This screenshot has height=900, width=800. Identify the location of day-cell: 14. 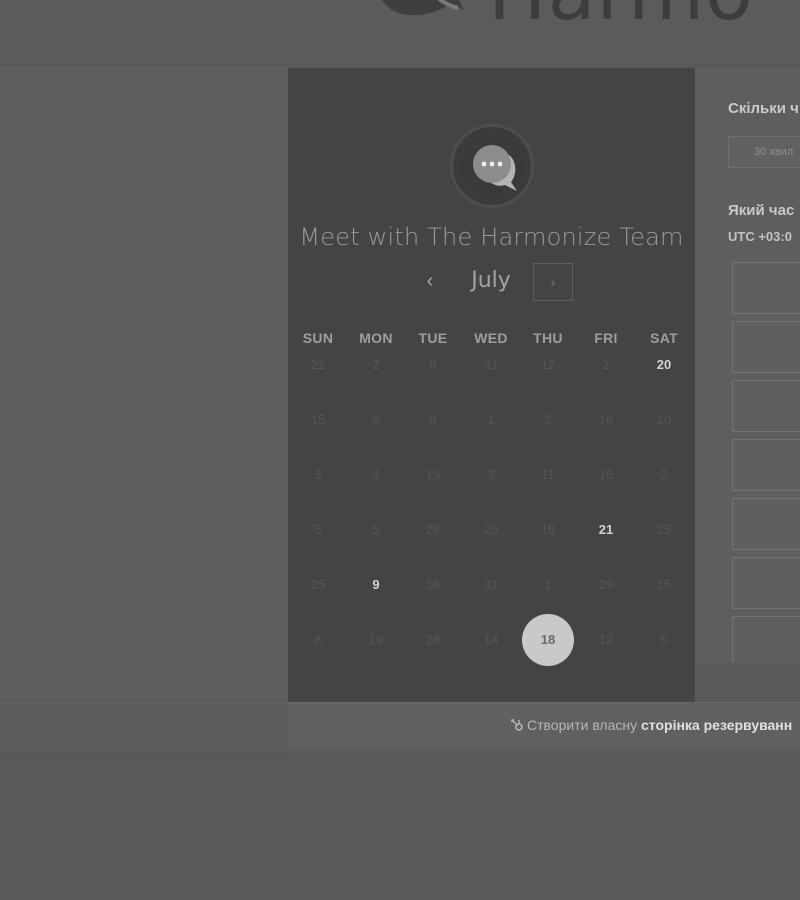
(491, 639).